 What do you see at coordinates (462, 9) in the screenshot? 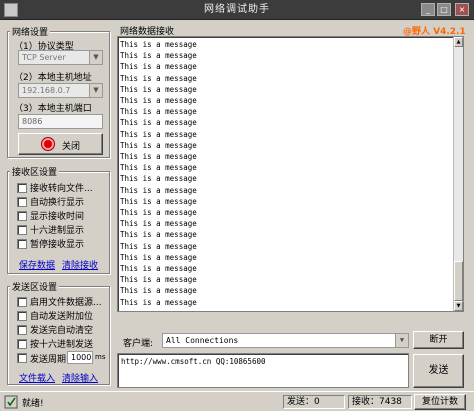
I see `close-window-icon: ×` at bounding box center [462, 9].